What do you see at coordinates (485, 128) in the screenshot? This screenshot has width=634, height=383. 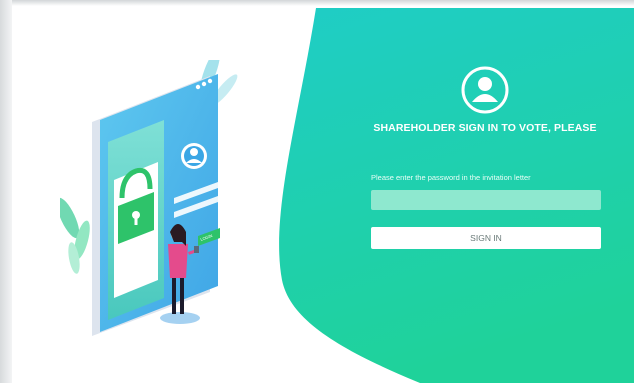 I see `login-title: SHAREHOLDER SIGN IN TO VOTE, PLEASE` at bounding box center [485, 128].